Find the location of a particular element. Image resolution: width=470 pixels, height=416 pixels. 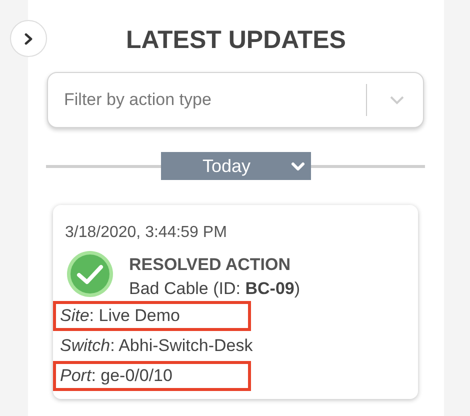

detail-line: Switch: Abhi-Switch-Desk is located at coordinates (156, 346).